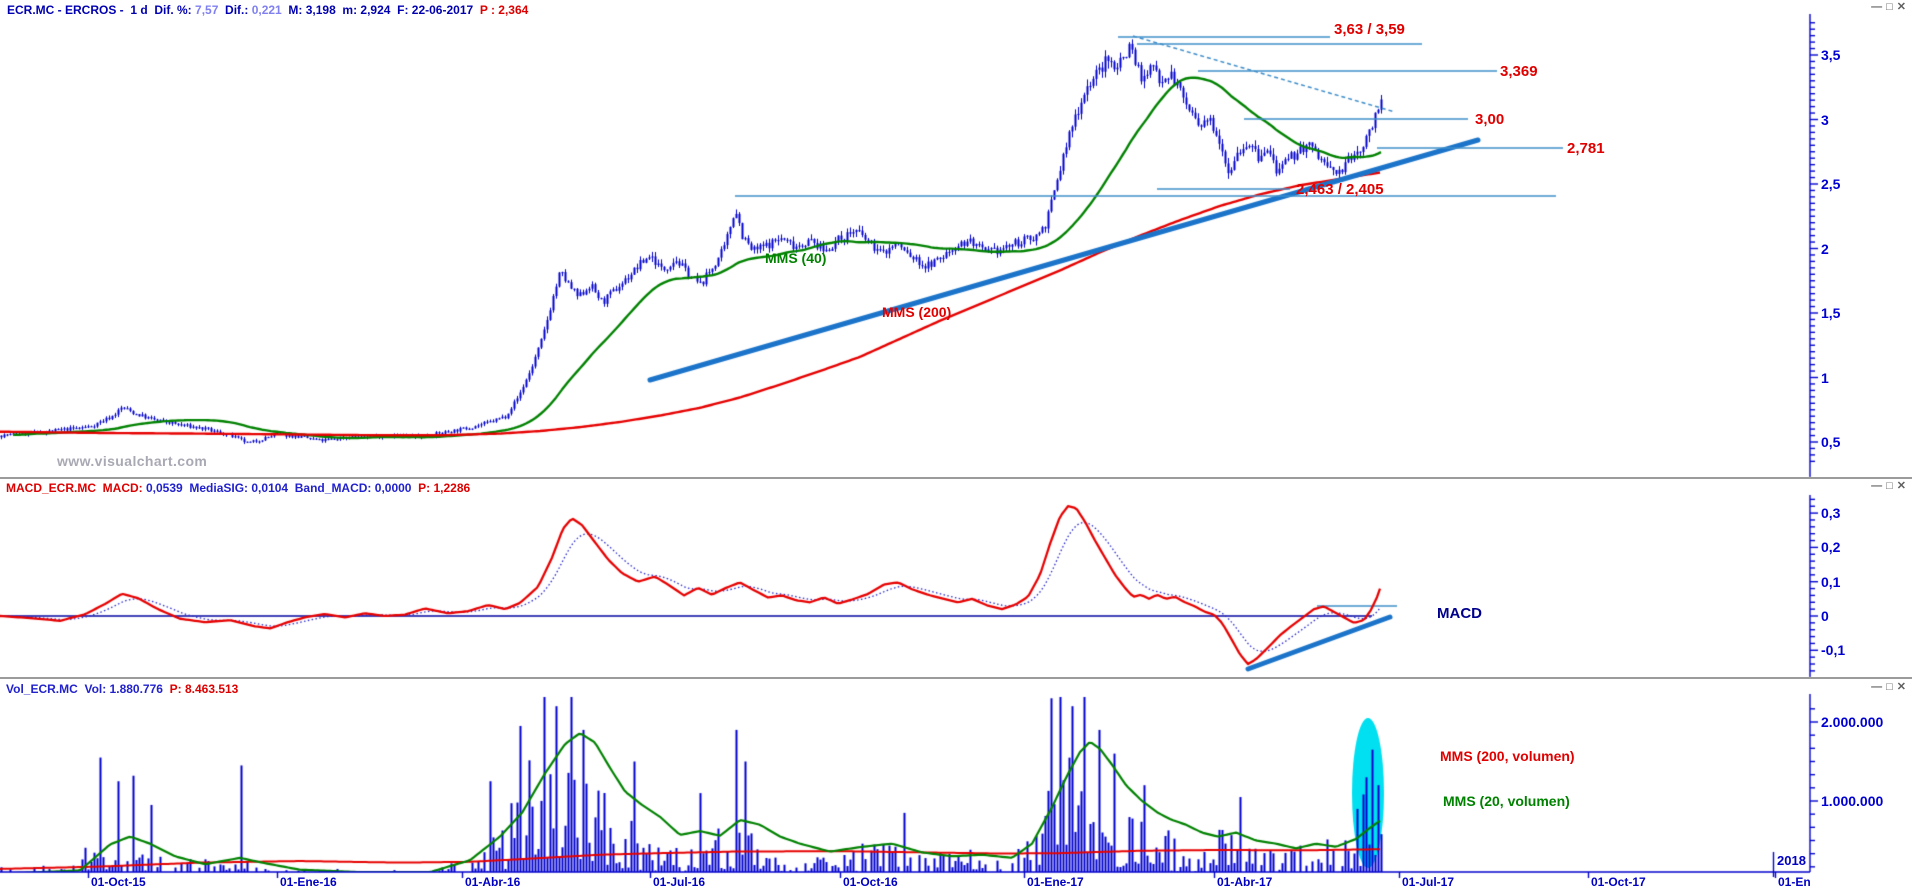  Describe the element at coordinates (1519, 71) in the screenshot. I see `price-level-label: 3,369` at that location.